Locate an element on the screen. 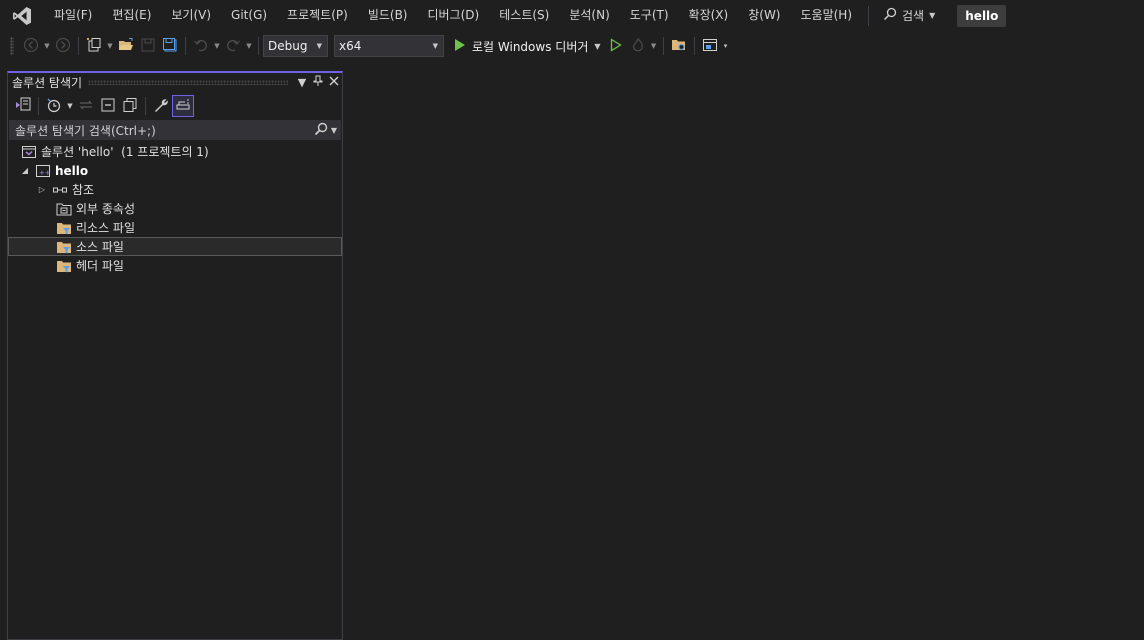 The height and width of the screenshot is (640, 1144). collapsed-triangle-icon: ▷ is located at coordinates (42, 189).